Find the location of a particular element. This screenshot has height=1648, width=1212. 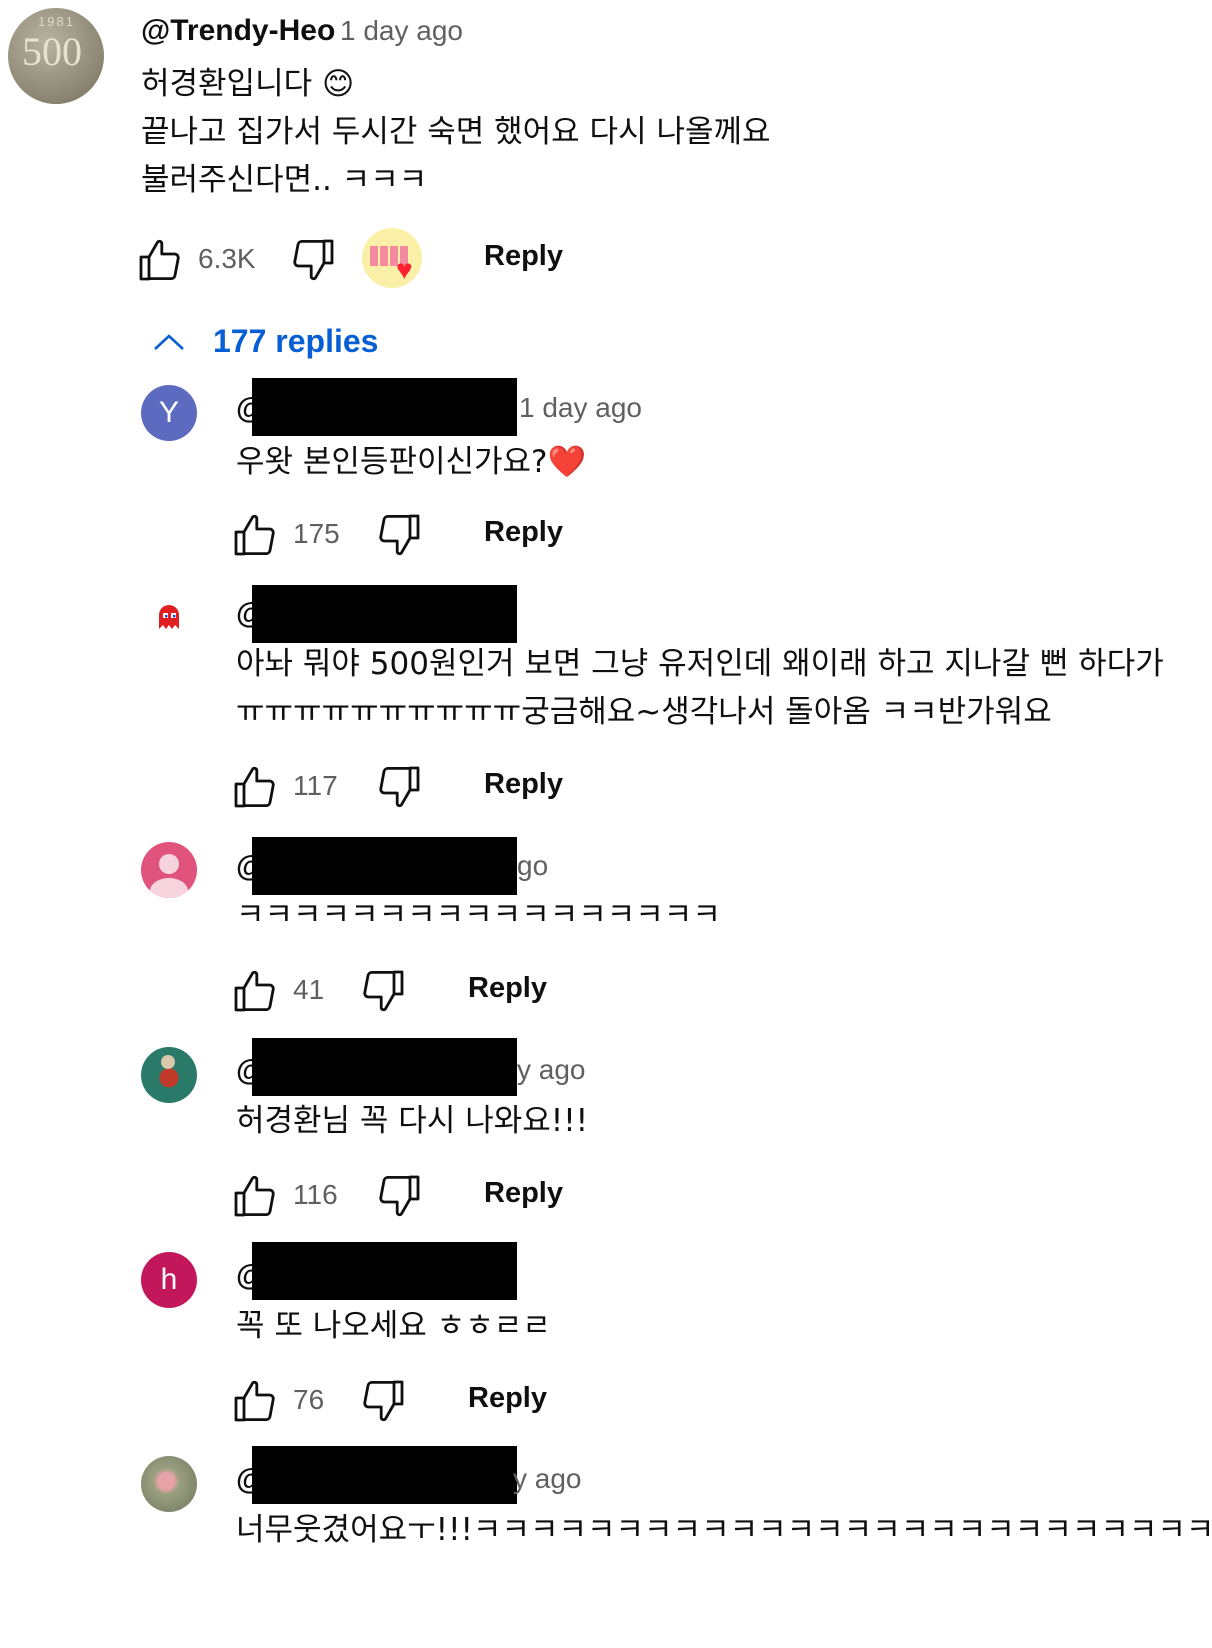

reply-button: Reply is located at coordinates (523, 256).